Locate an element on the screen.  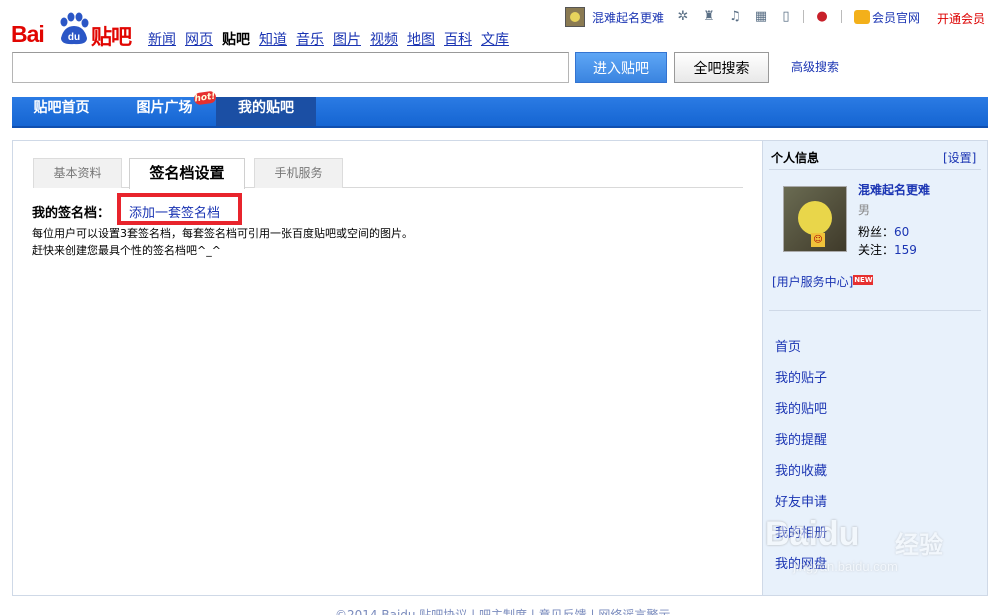
avatar-tag-image: ☺ is located at coordinates (818, 240).